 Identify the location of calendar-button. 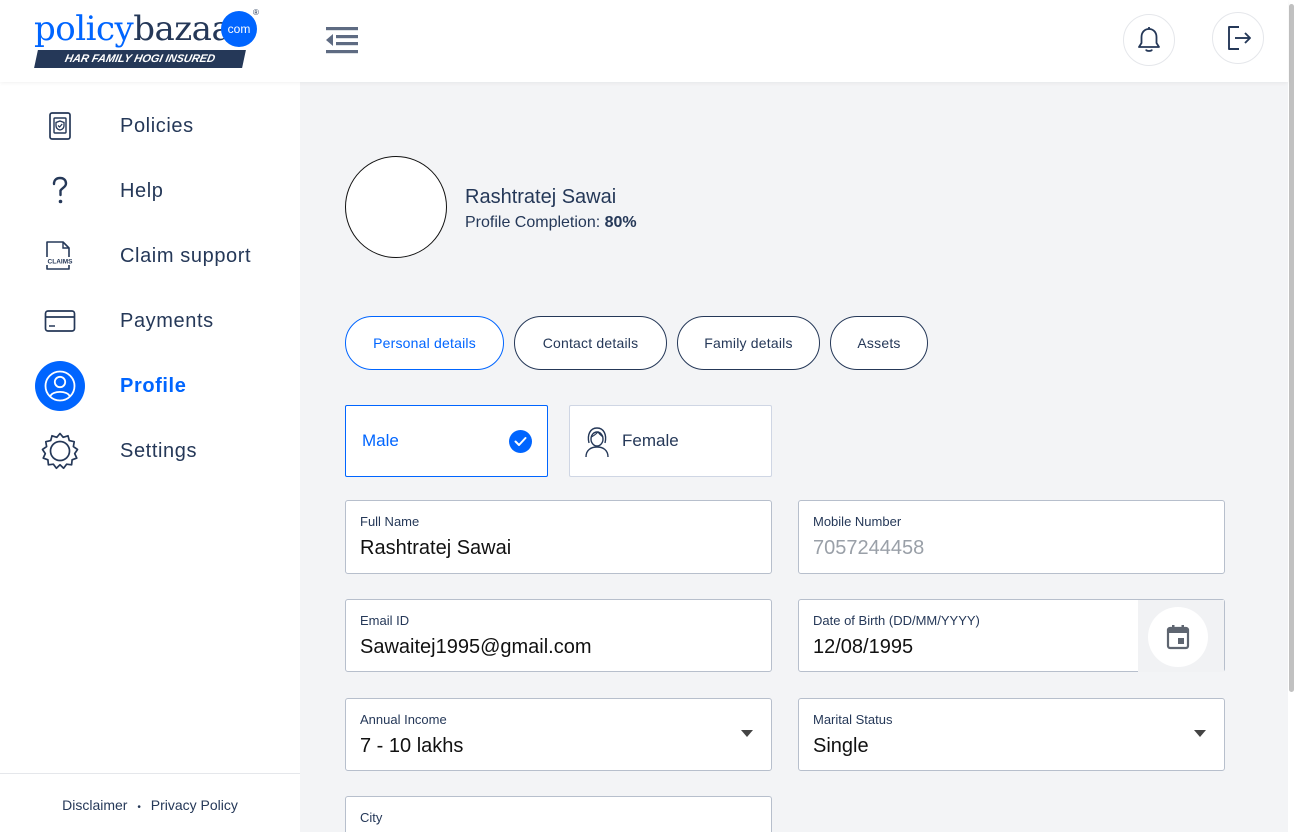
(1178, 637).